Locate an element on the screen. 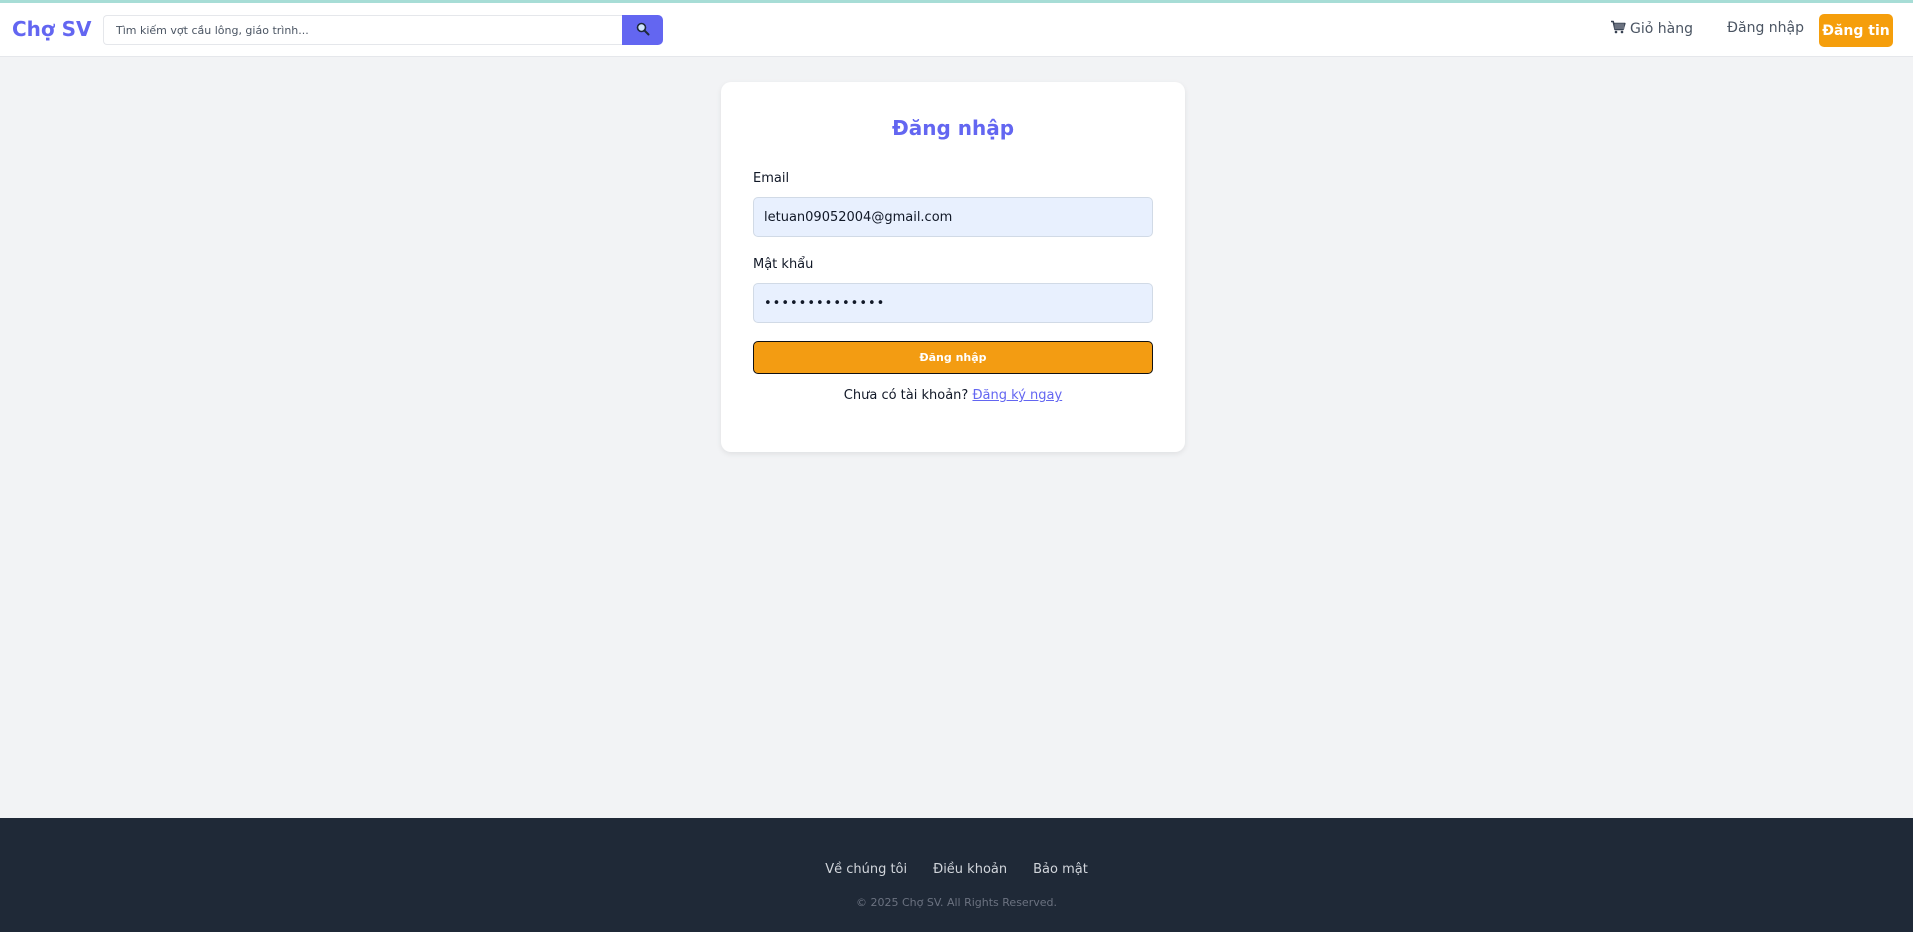 The width and height of the screenshot is (1913, 932). signup-link: Đăng ký ngay is located at coordinates (1017, 395).